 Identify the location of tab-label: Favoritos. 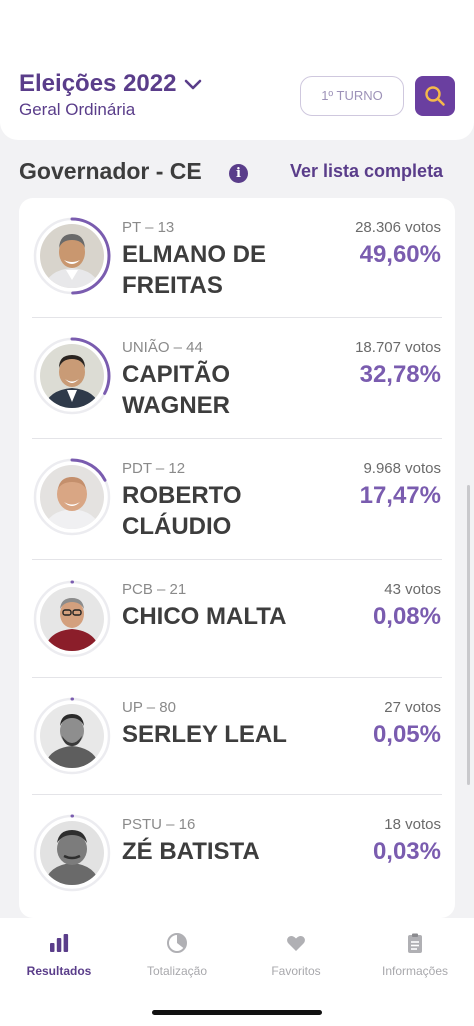
(296, 971).